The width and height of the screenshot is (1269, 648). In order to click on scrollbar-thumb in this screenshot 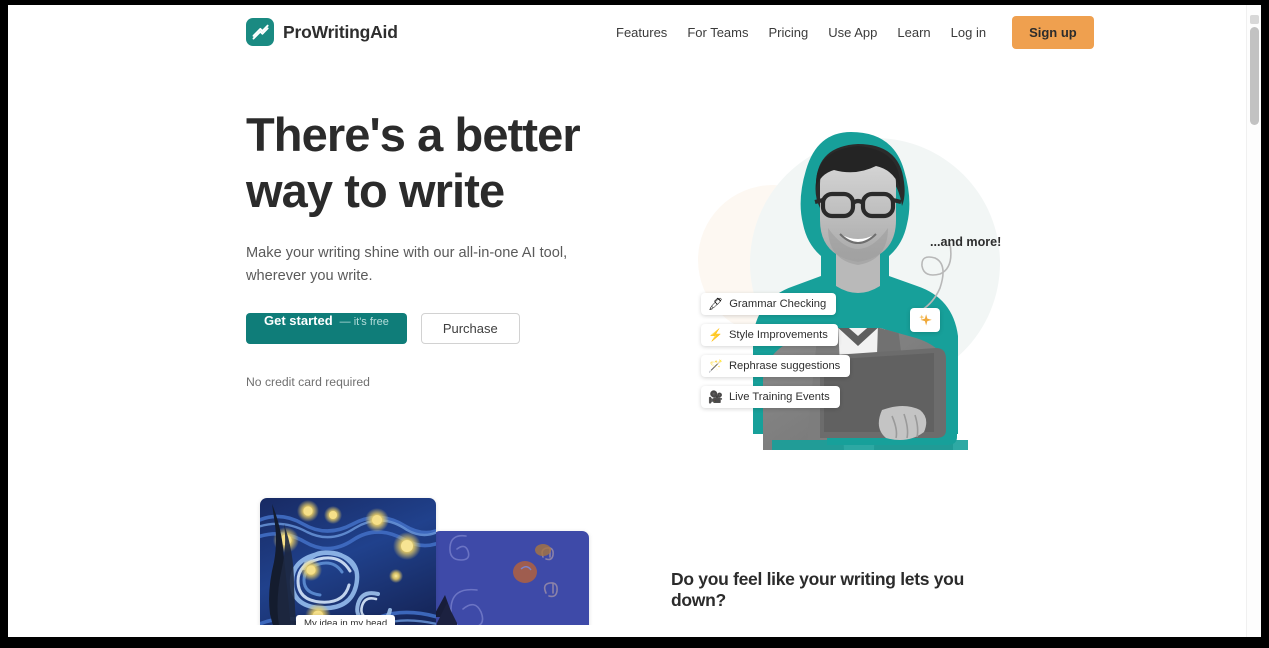, I will do `click(1254, 76)`.